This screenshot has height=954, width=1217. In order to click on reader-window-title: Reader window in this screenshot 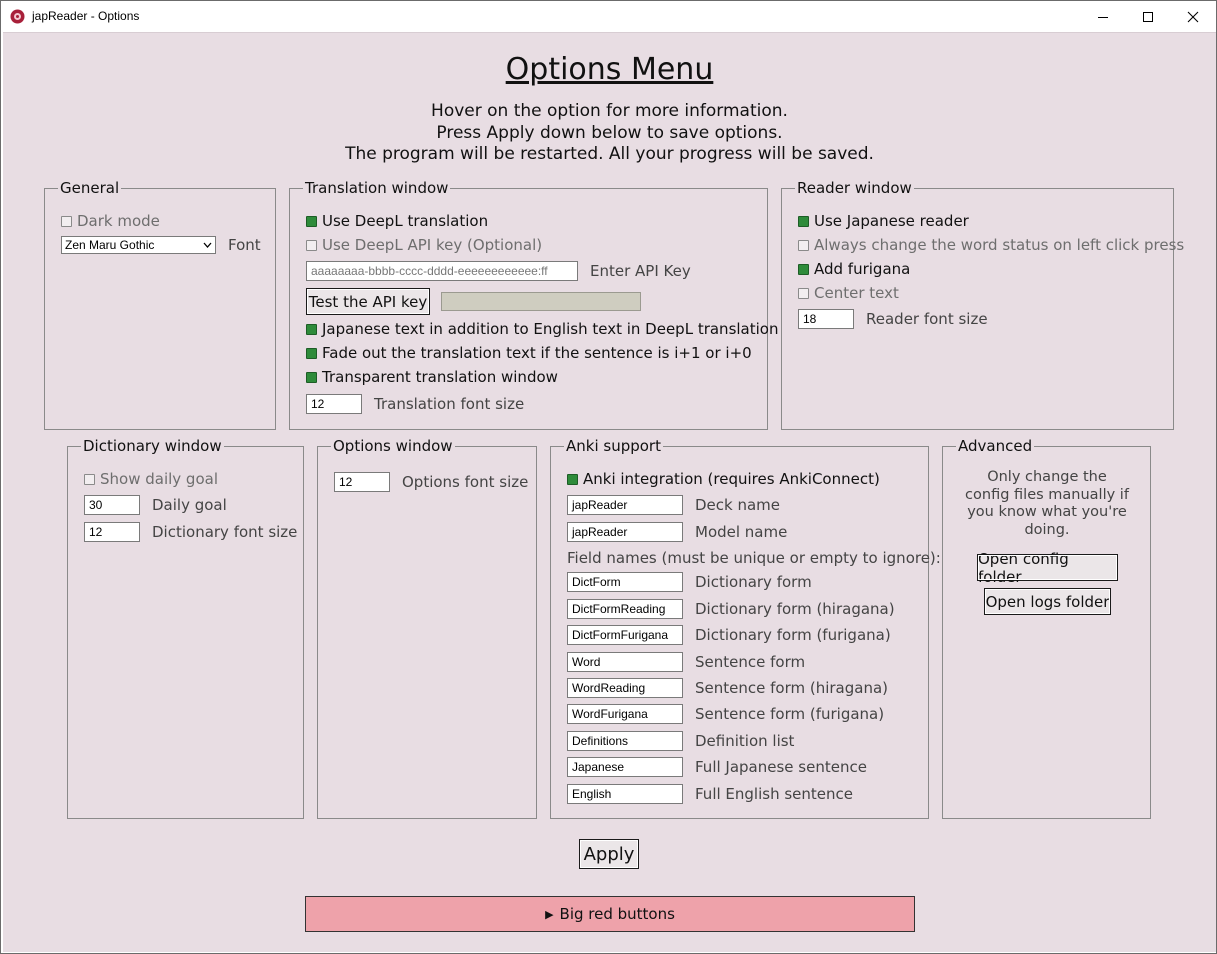, I will do `click(854, 188)`.